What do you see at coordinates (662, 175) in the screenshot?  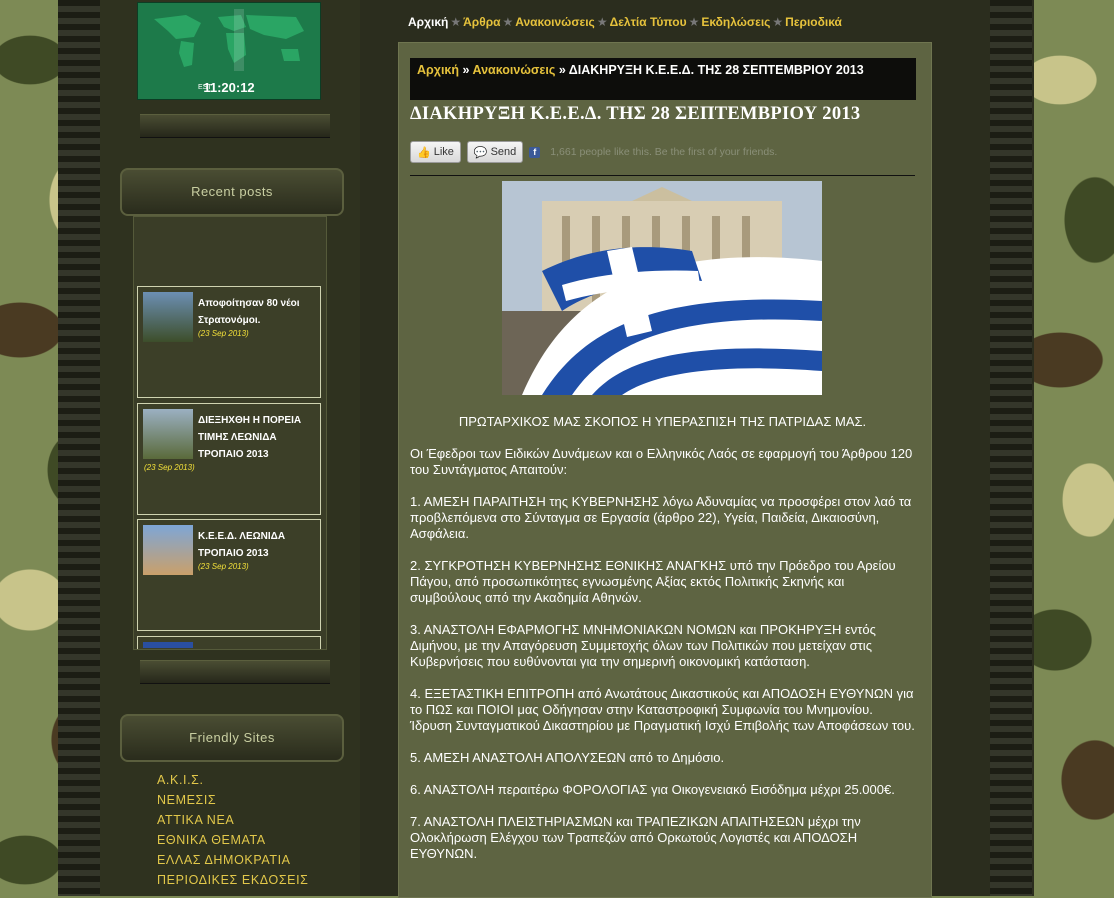 I see `divider` at bounding box center [662, 175].